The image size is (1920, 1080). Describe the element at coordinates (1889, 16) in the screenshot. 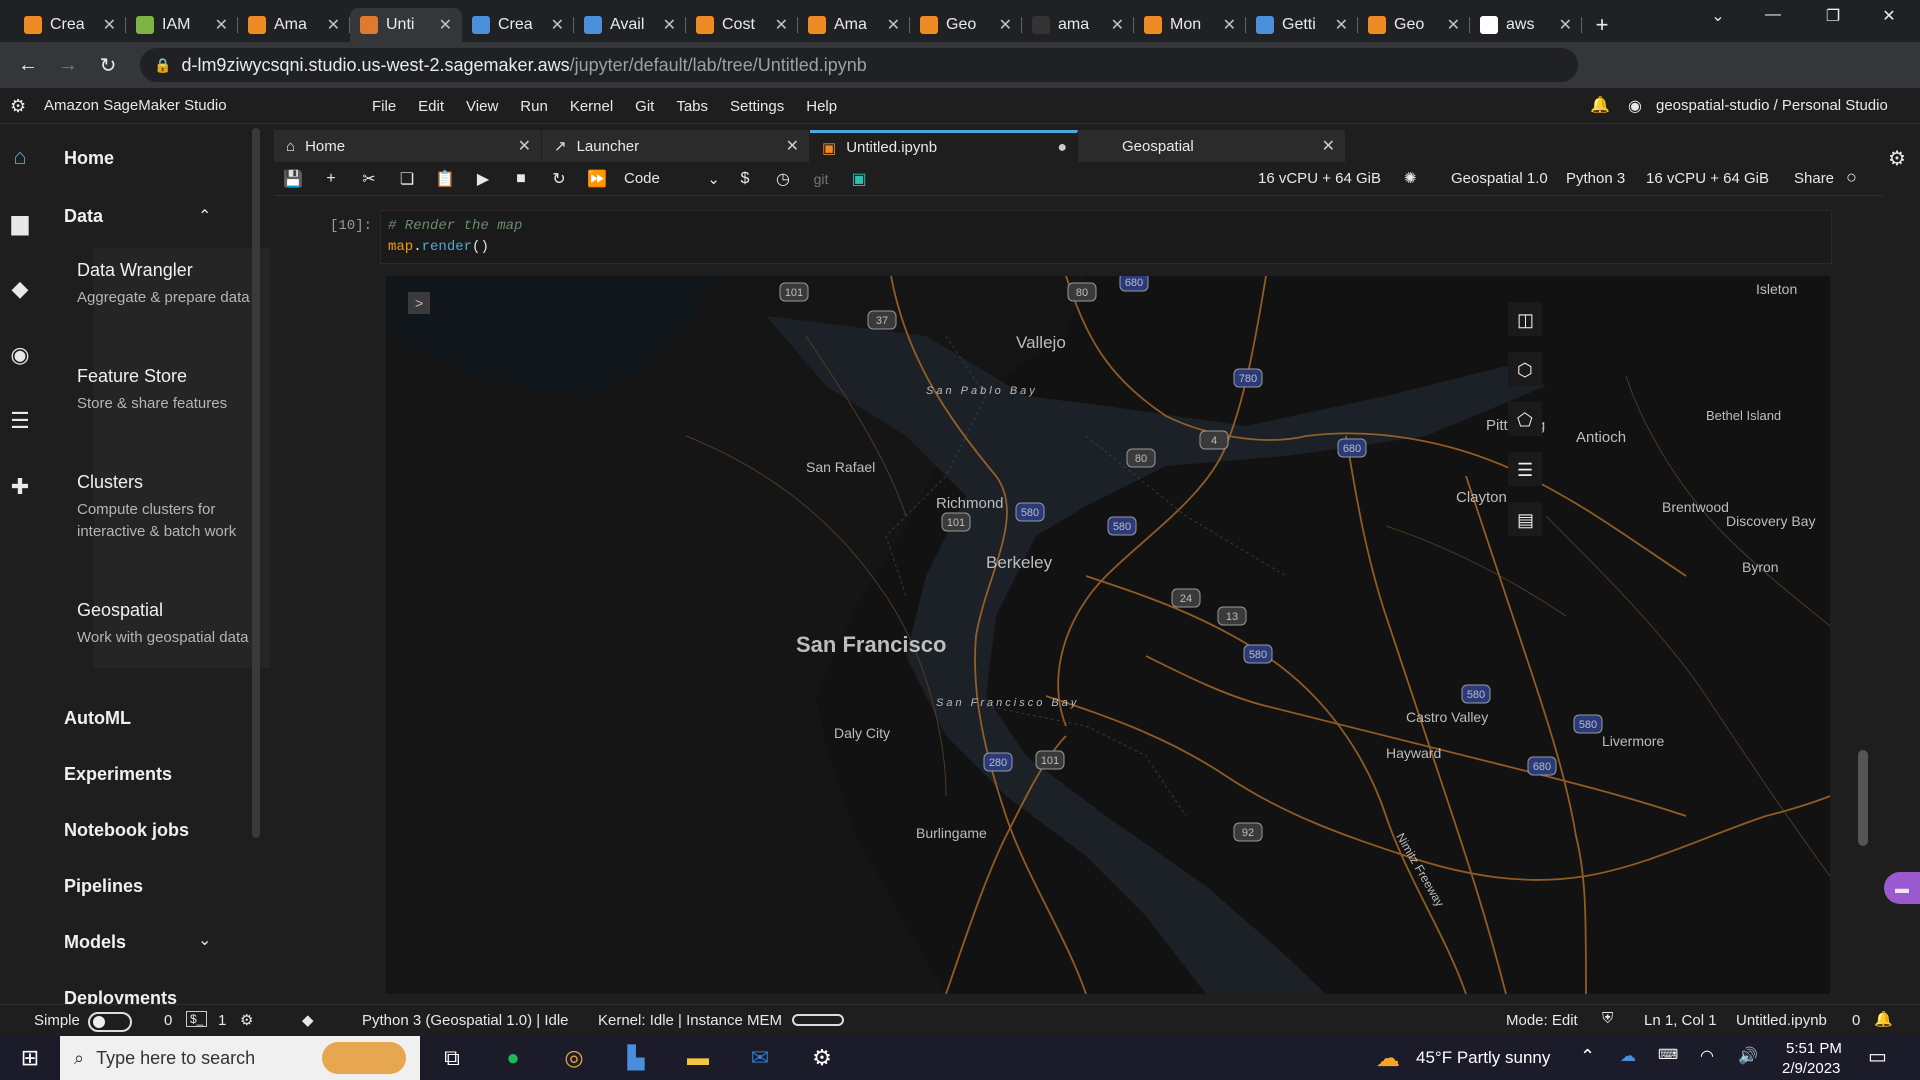

I see `close-window-icon: ✕` at that location.